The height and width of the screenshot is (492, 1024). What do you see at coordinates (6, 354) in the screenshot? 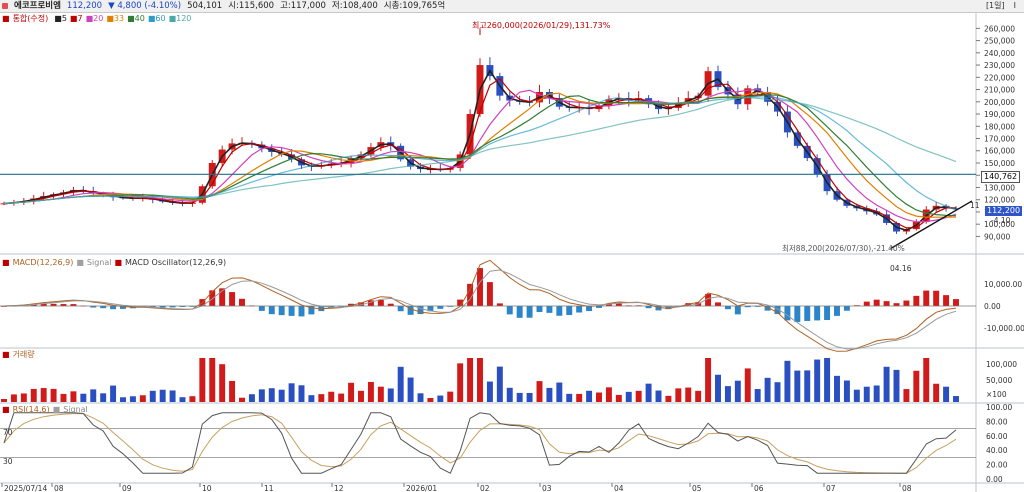
I see `volume-icon: ■` at bounding box center [6, 354].